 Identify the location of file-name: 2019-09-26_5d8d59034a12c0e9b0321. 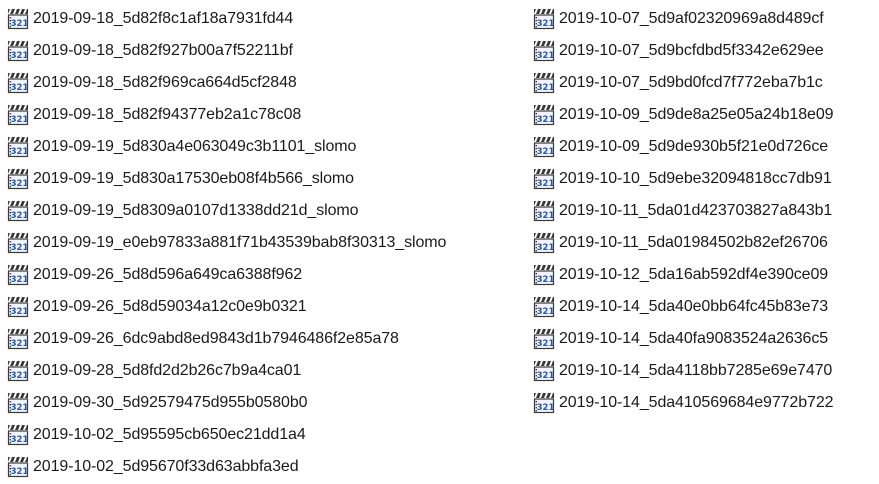
(170, 306).